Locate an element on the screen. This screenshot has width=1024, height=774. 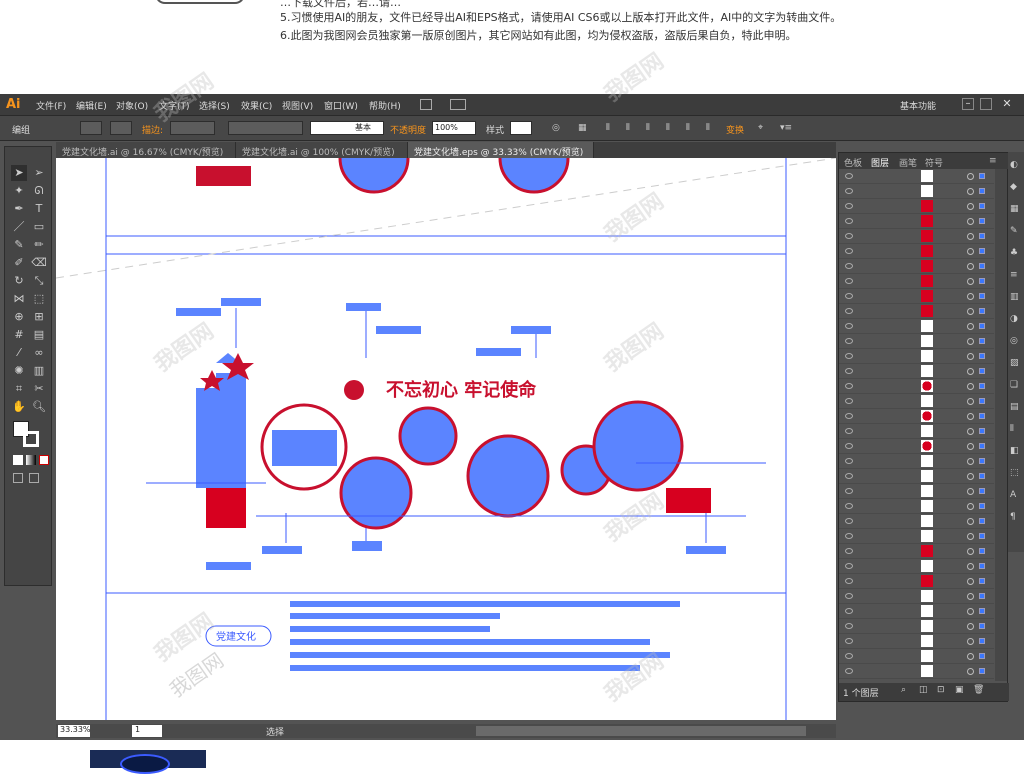
eraser-icon: ⌫ is located at coordinates (39, 263).